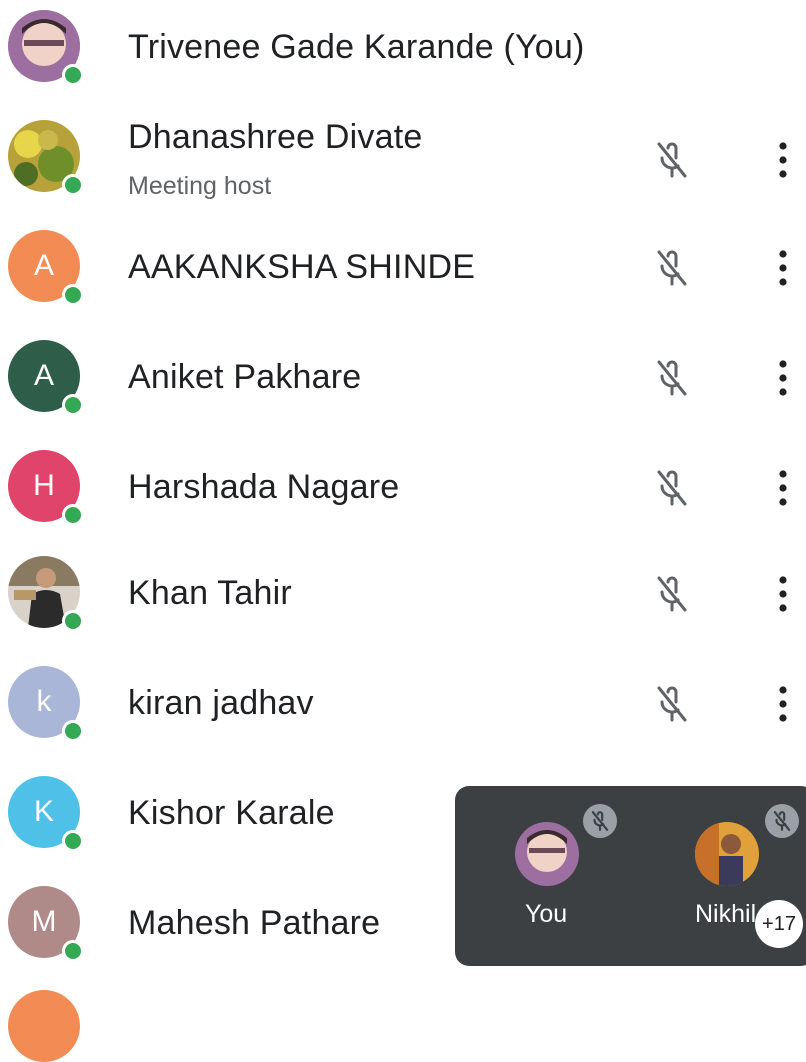 The height and width of the screenshot is (1062, 806). Describe the element at coordinates (630, 876) in the screenshot. I see `mini-call-view: You Nikhil +17` at that location.